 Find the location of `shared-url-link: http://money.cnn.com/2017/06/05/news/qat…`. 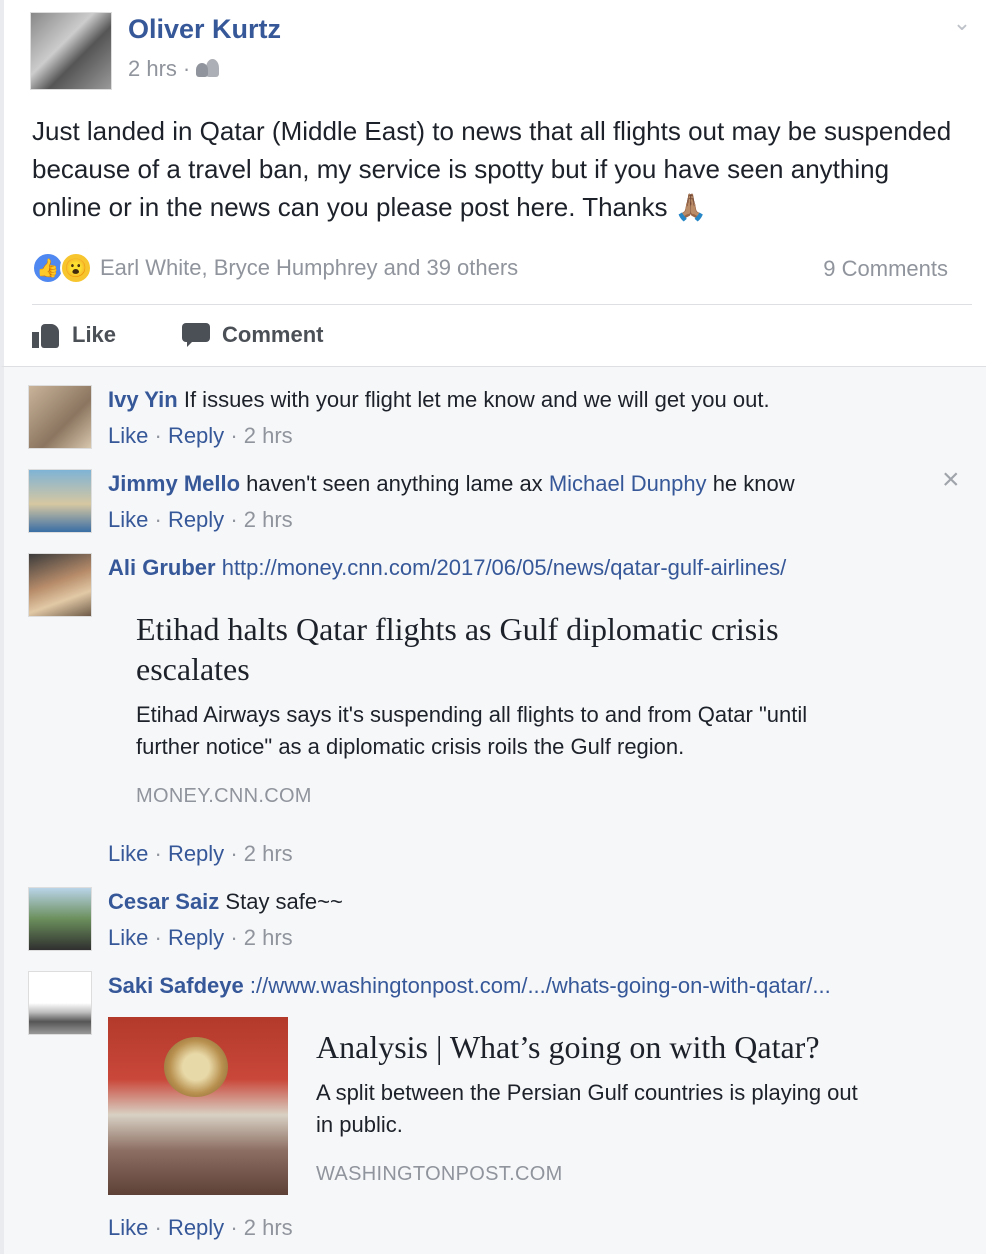

shared-url-link: http://money.cnn.com/2017/06/05/news/qat… is located at coordinates (504, 567).